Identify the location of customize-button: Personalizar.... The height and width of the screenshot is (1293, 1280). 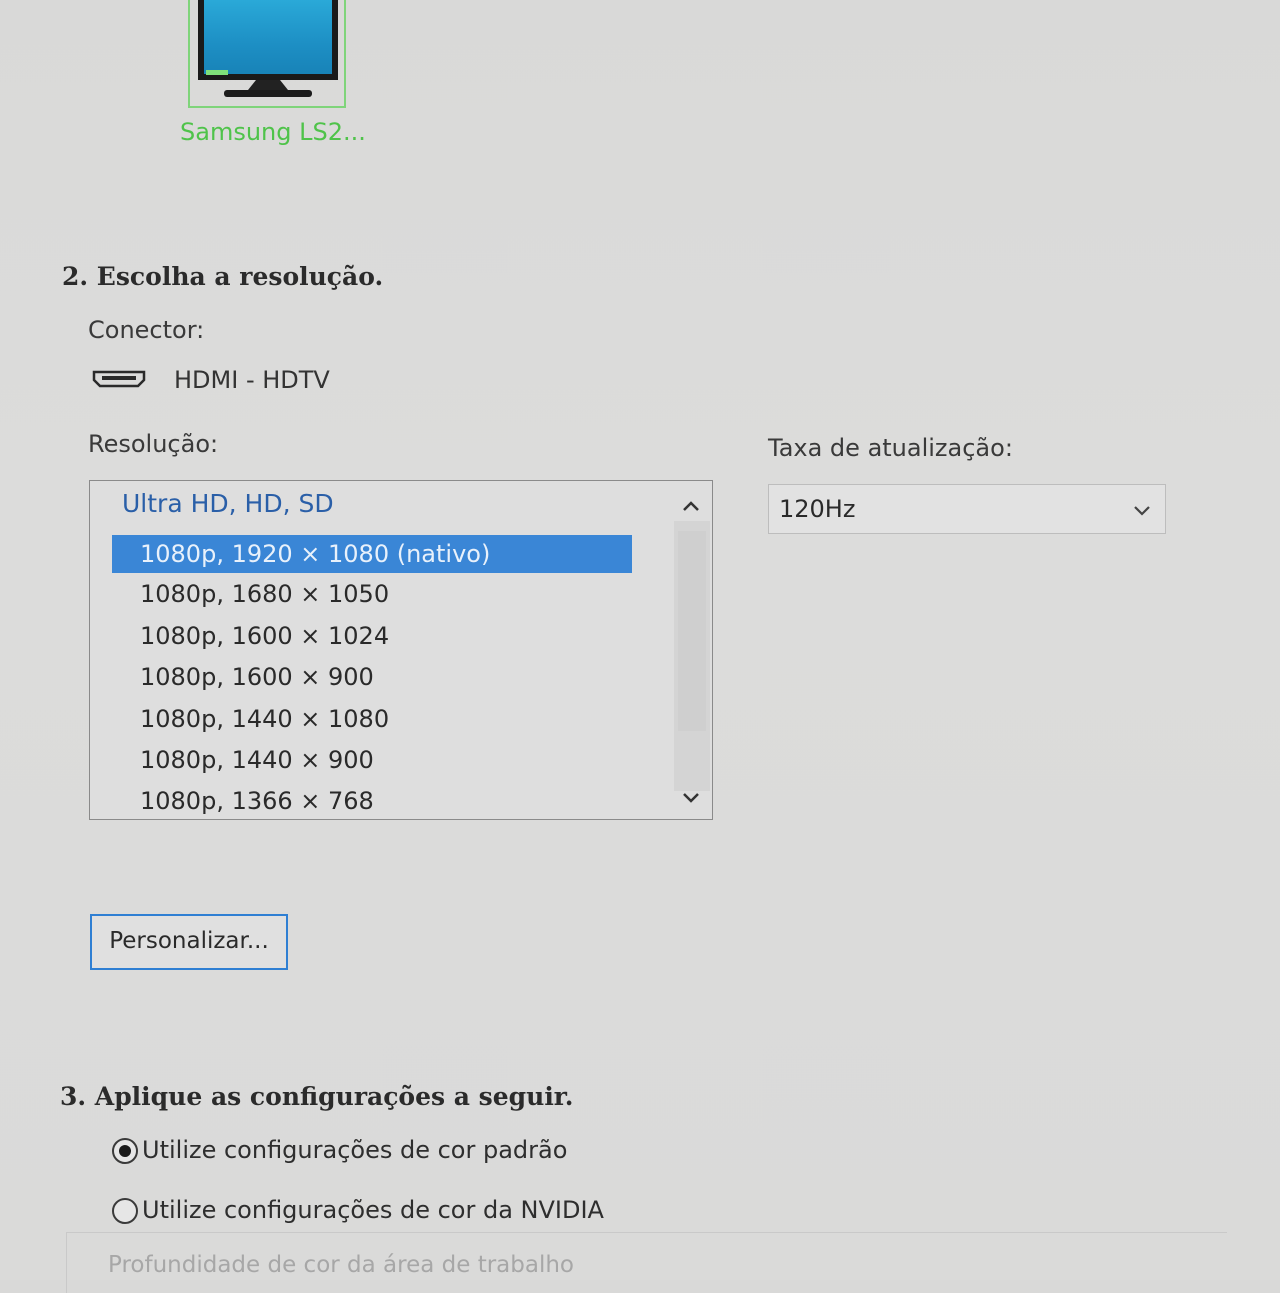
(189, 942).